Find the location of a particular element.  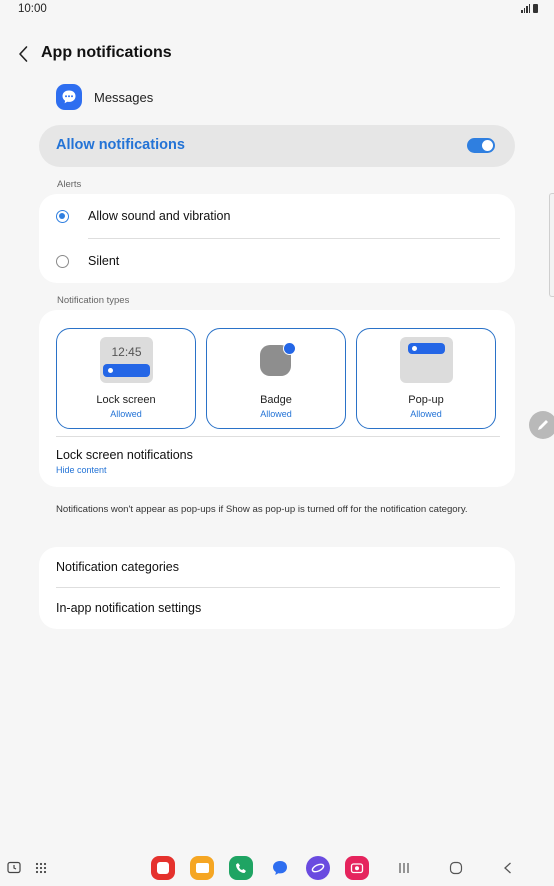

floating-edit-button is located at coordinates (541, 425).